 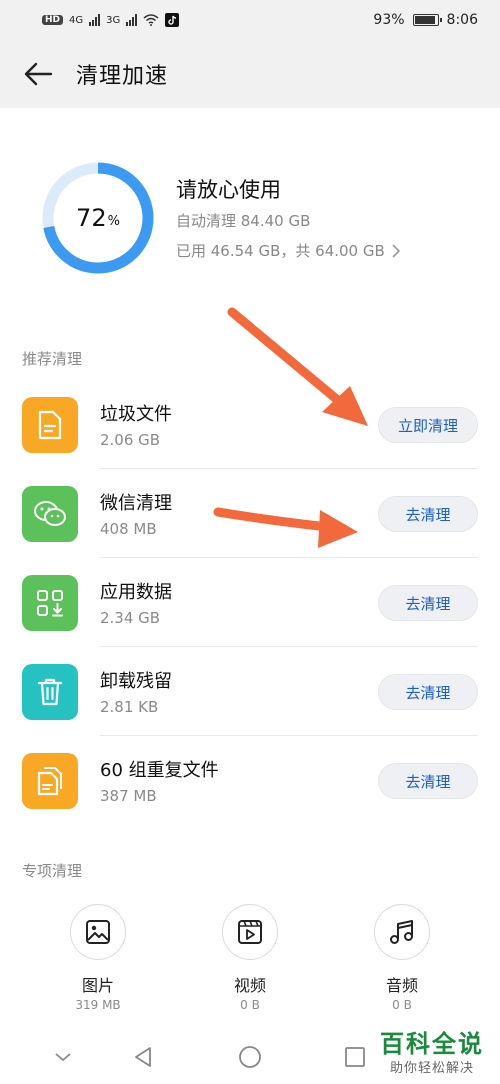 What do you see at coordinates (129, 707) in the screenshot?
I see `item-size: 2.81 KB` at bounding box center [129, 707].